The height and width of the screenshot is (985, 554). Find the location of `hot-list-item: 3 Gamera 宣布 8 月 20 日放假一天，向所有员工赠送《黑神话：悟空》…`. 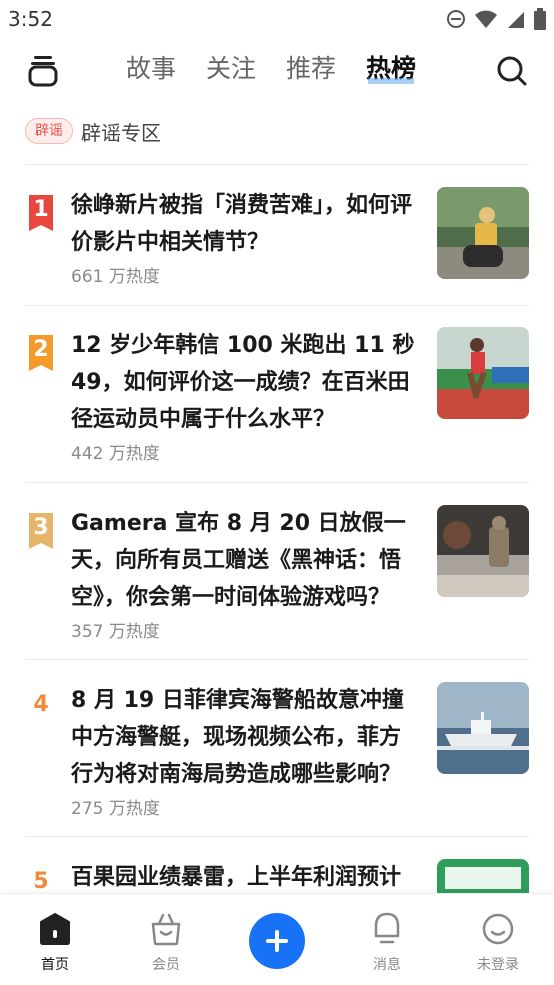

hot-list-item: 3 Gamera 宣布 8 月 20 日放假一天，向所有员工赠送《黑神话：悟空》… is located at coordinates (277, 575).